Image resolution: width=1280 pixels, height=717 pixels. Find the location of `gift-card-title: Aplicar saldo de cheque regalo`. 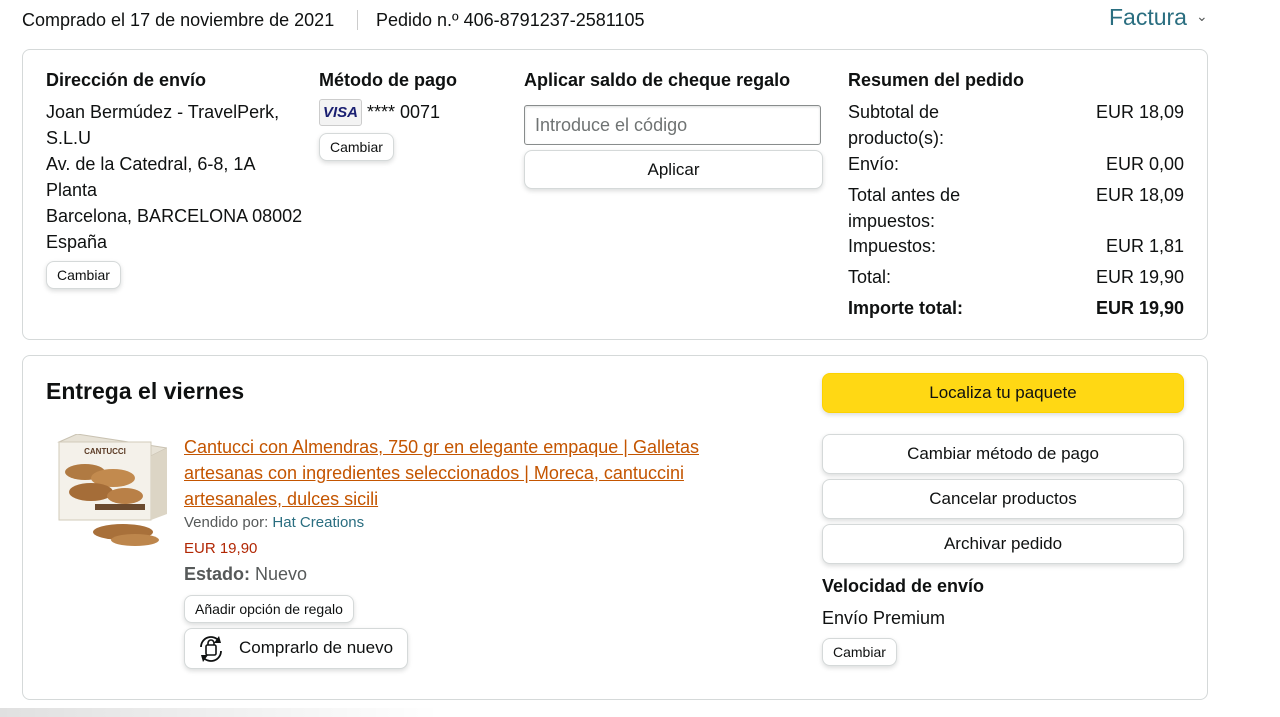

gift-card-title: Aplicar saldo de cheque regalo is located at coordinates (657, 80).